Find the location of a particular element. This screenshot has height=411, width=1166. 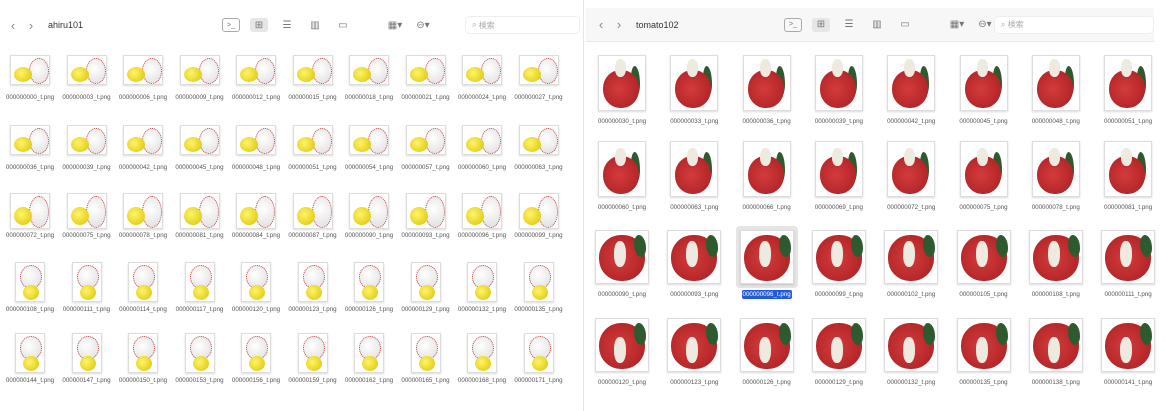

file-item: 000000054_t.png is located at coordinates (369, 148).